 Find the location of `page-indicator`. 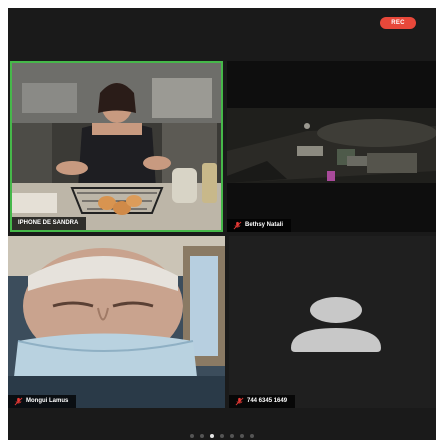

page-indicator is located at coordinates (222, 436).